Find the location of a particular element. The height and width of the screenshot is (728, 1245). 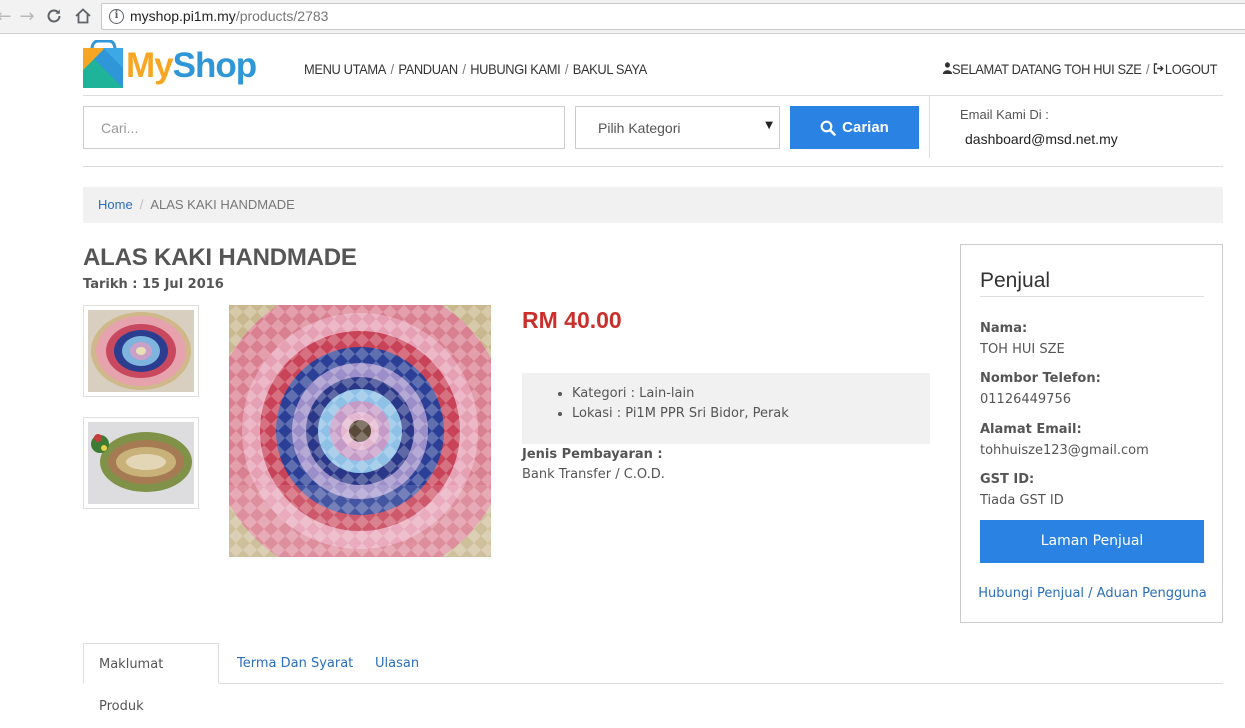

header-divider is located at coordinates (653, 95).